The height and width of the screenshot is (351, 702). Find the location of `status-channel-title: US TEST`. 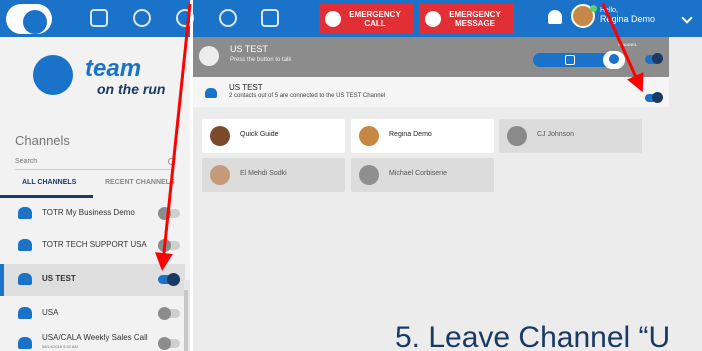

status-channel-title: US TEST is located at coordinates (246, 87).